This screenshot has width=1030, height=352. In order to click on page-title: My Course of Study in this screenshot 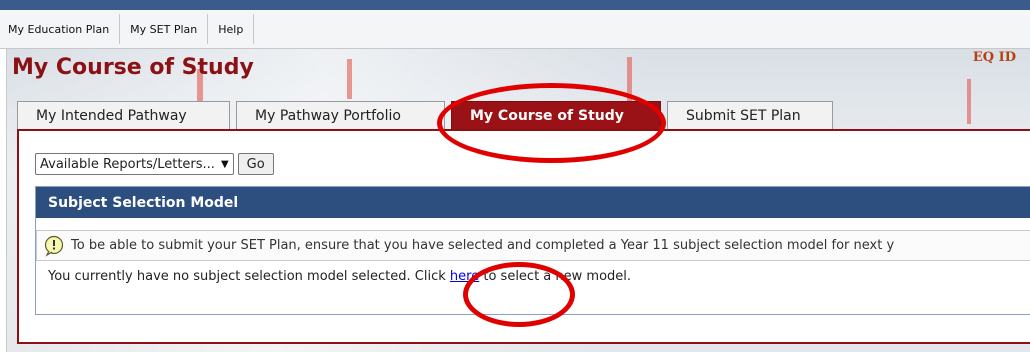, I will do `click(133, 67)`.